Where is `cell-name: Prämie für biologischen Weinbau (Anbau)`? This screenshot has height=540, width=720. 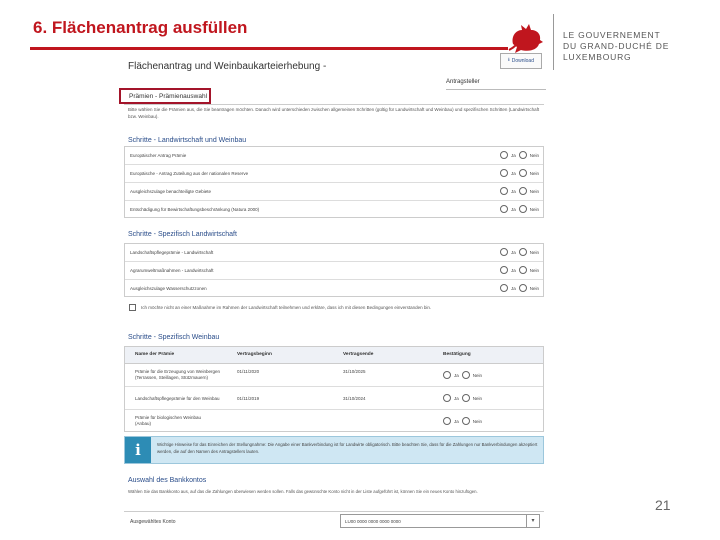
cell-name: Prämie für biologischen Weinbau (Anbau) is located at coordinates (168, 420).